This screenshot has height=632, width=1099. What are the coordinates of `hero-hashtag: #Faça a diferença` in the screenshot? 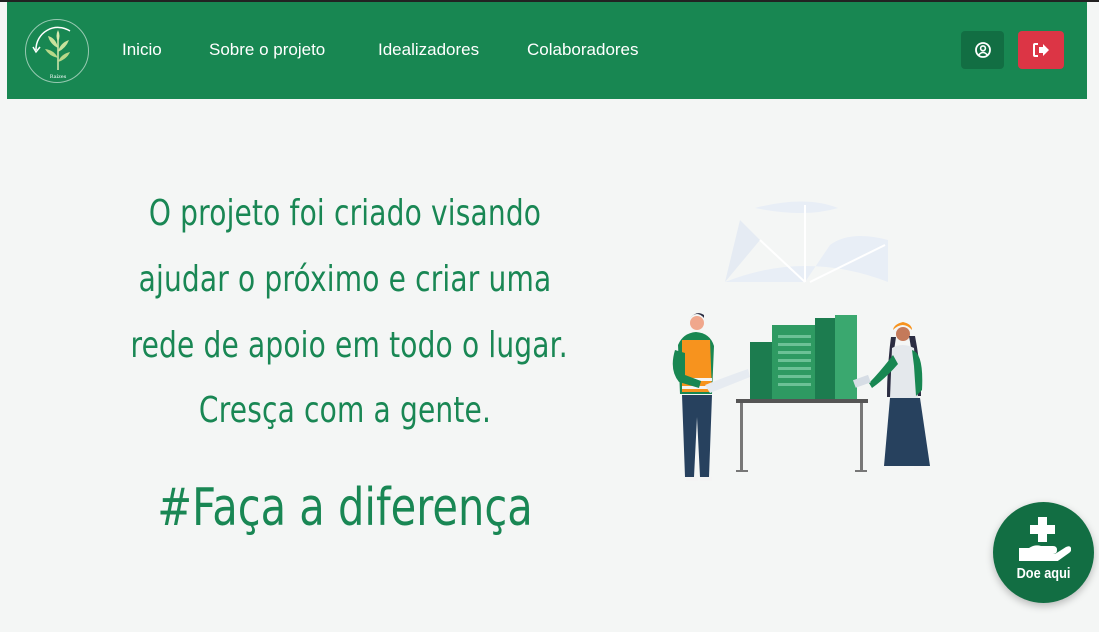 It's located at (345, 508).